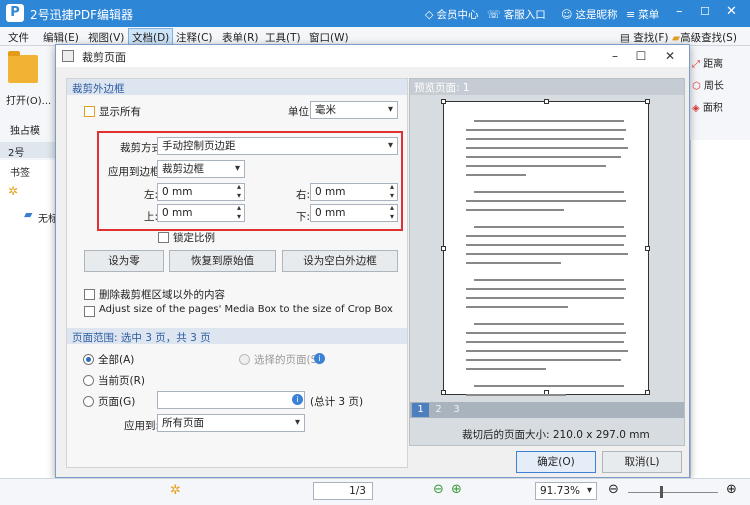  Describe the element at coordinates (124, 261) in the screenshot. I see `set-zero-button: 设为零` at that location.